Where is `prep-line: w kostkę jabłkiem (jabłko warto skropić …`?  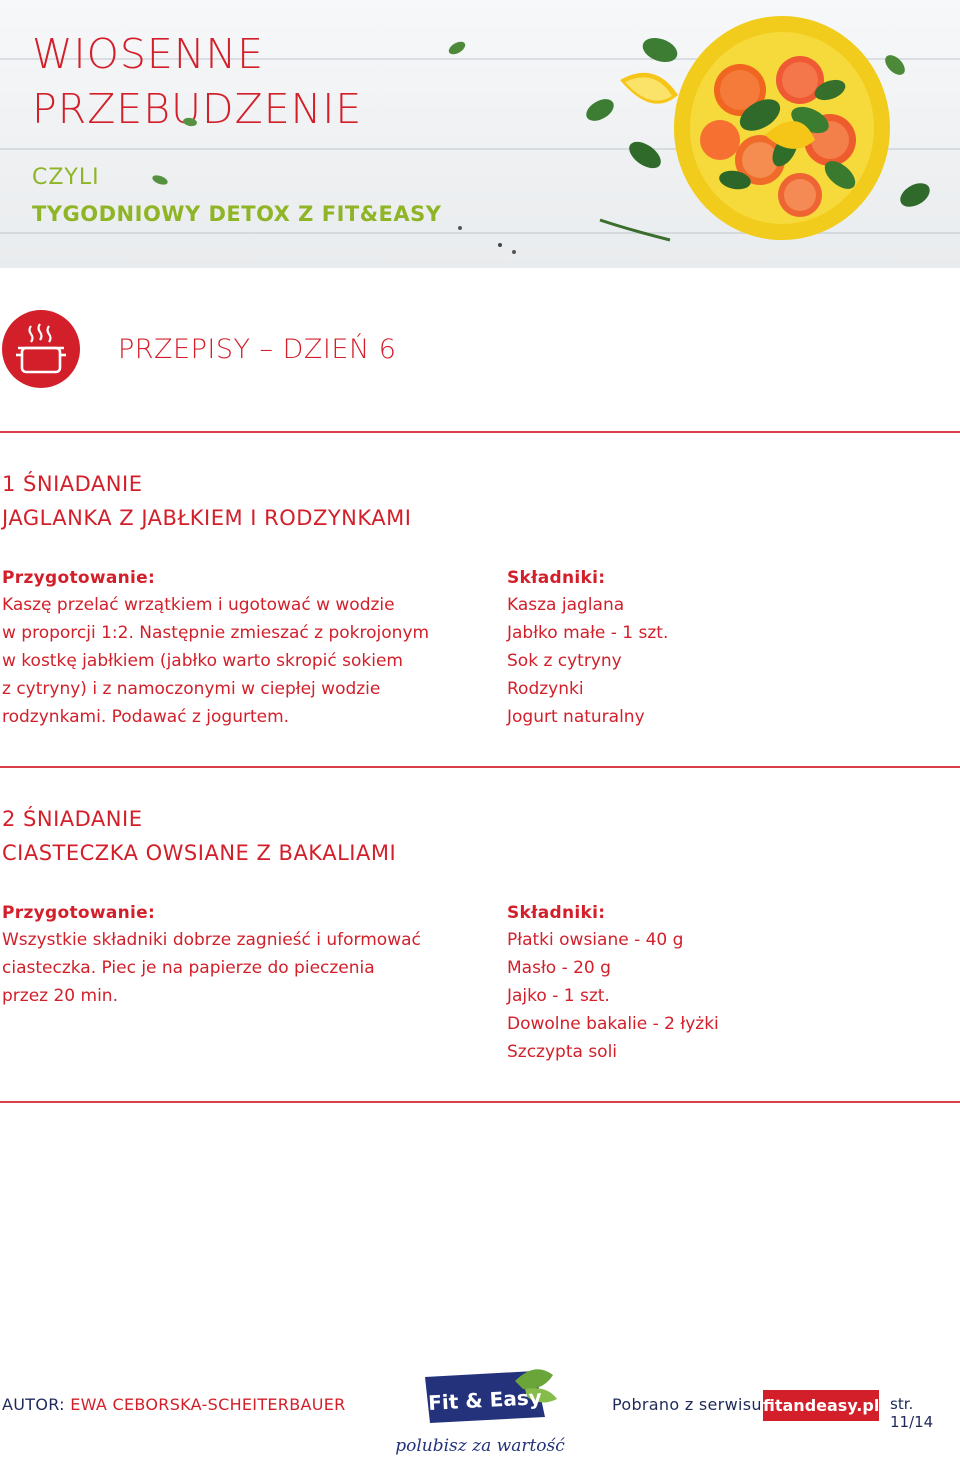
prep-line: w kostkę jabłkiem (jabłko warto skropić … is located at coordinates (202, 661).